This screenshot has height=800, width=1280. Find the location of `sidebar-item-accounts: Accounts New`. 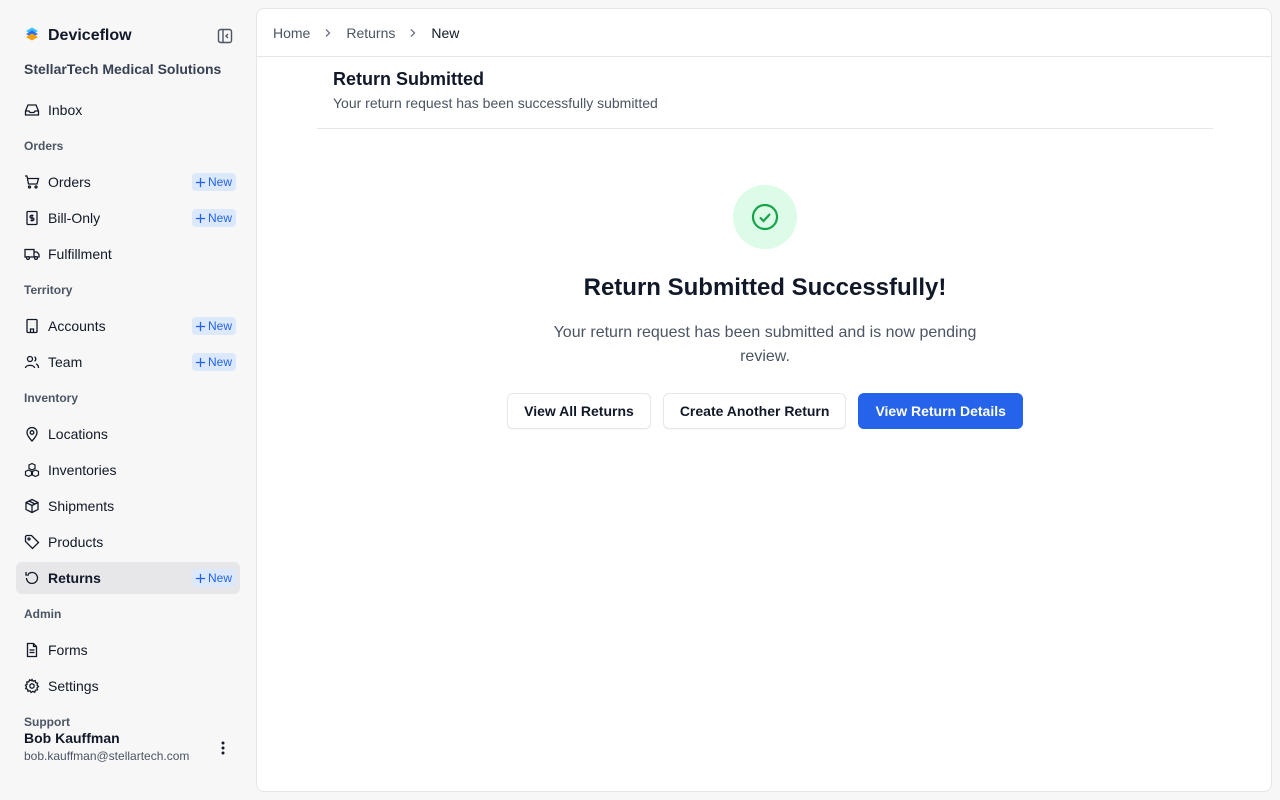

sidebar-item-accounts: Accounts New is located at coordinates (128, 326).